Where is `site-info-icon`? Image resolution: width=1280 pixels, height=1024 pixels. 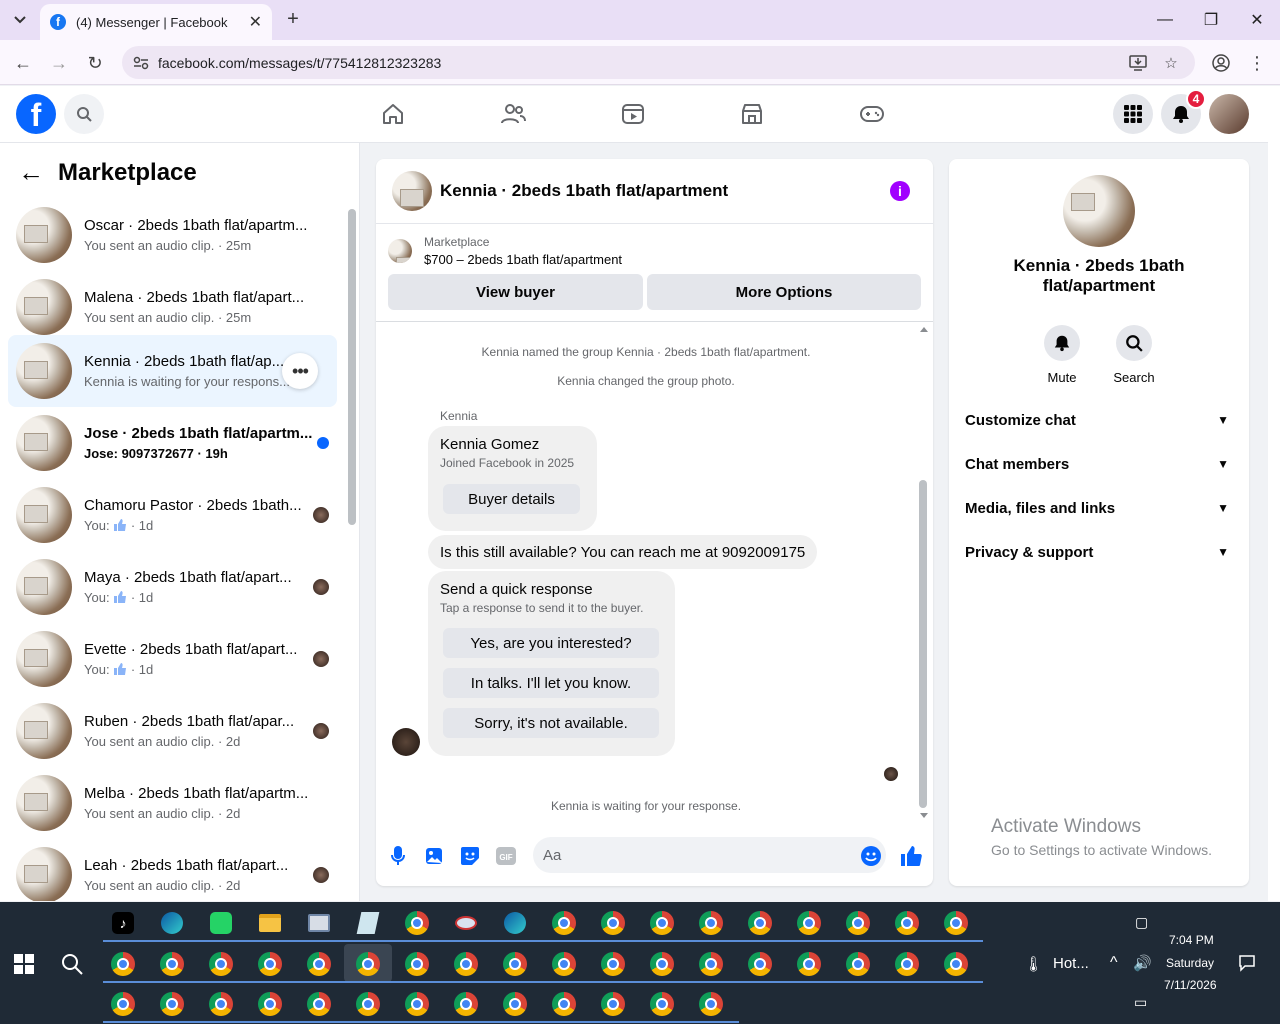
site-info-icon is located at coordinates (141, 63).